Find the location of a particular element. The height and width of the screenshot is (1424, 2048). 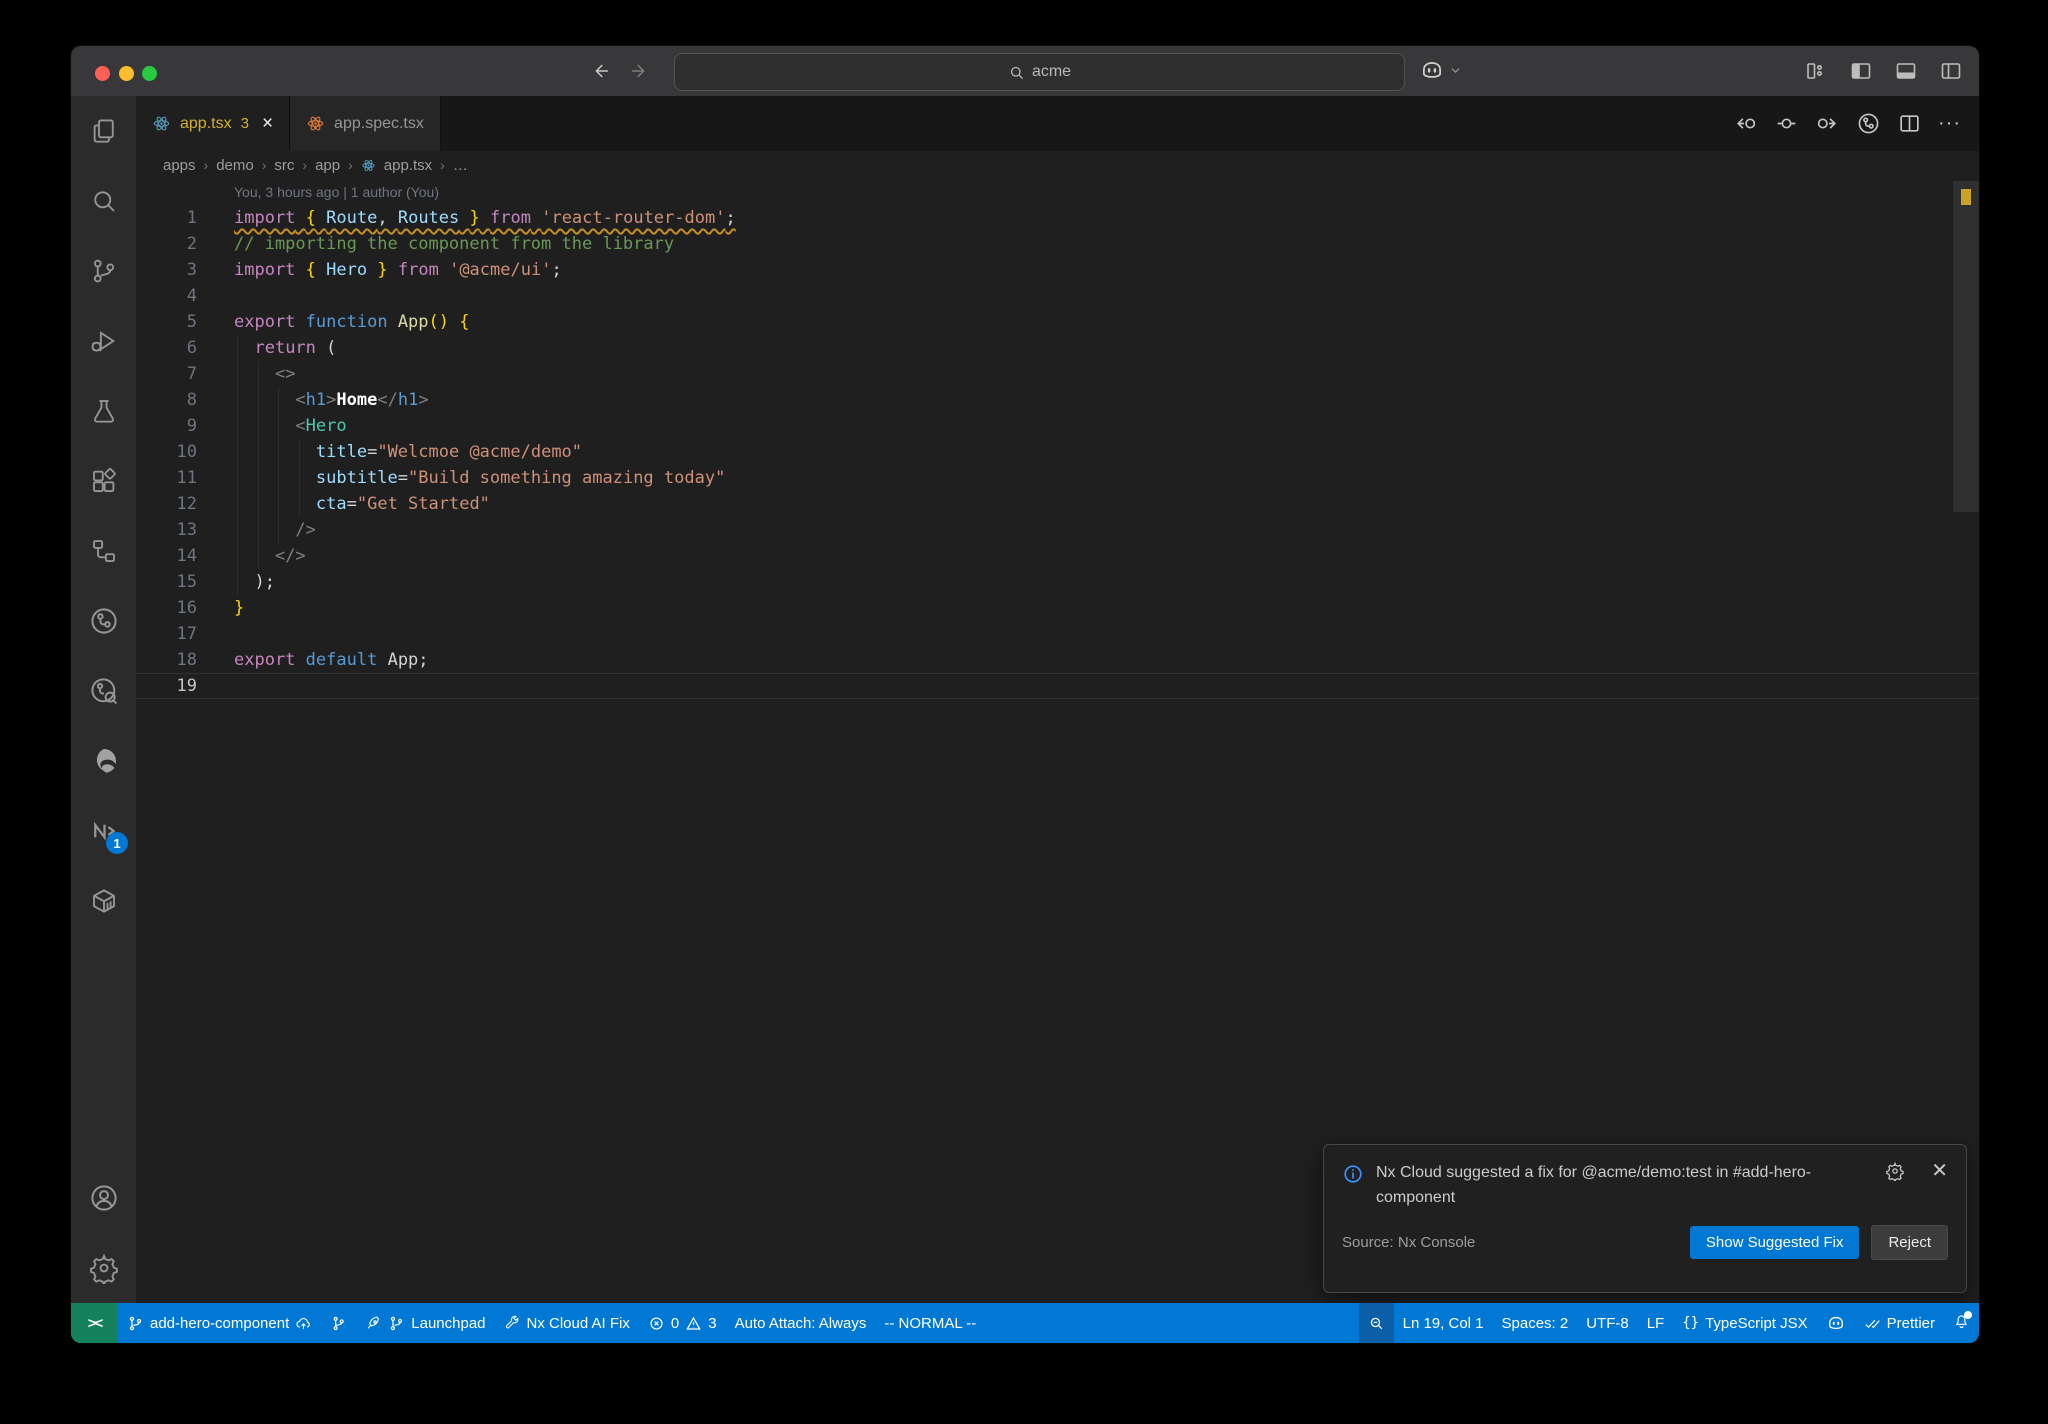

notification-close-icon: ✕ is located at coordinates (1939, 1171).